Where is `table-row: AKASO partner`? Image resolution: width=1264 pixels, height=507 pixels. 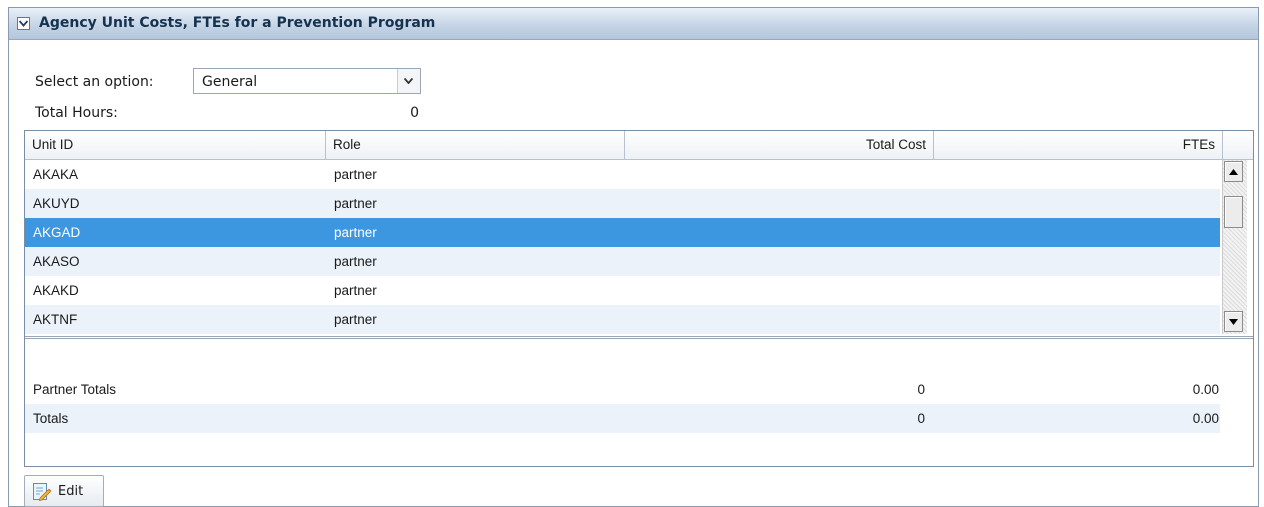
table-row: AKASO partner is located at coordinates (622, 261).